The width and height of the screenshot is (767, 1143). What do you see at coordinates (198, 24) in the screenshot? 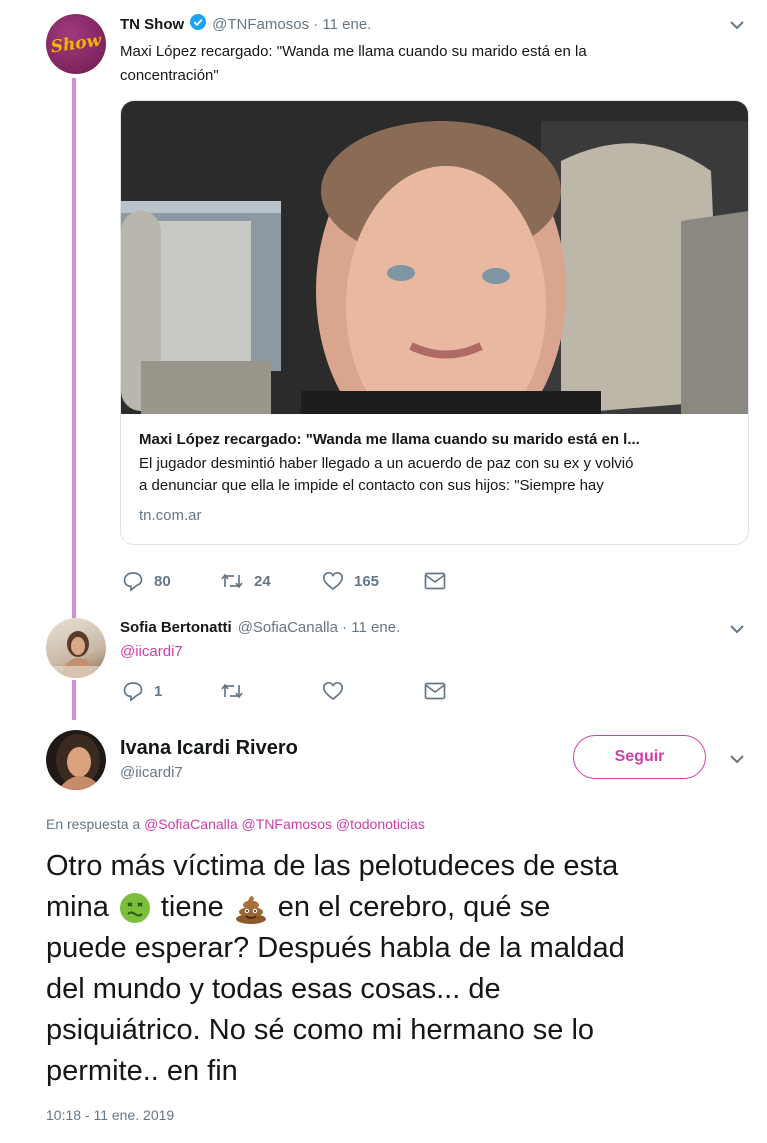
I see `verified-badge-icon` at bounding box center [198, 24].